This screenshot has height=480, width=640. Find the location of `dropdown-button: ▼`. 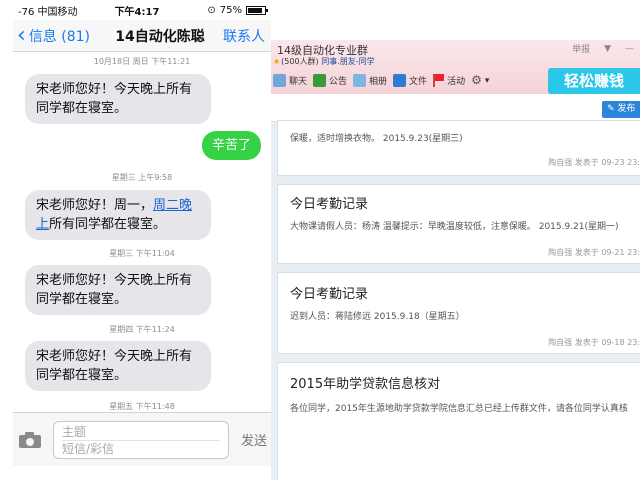

dropdown-button: ▼ is located at coordinates (607, 49).